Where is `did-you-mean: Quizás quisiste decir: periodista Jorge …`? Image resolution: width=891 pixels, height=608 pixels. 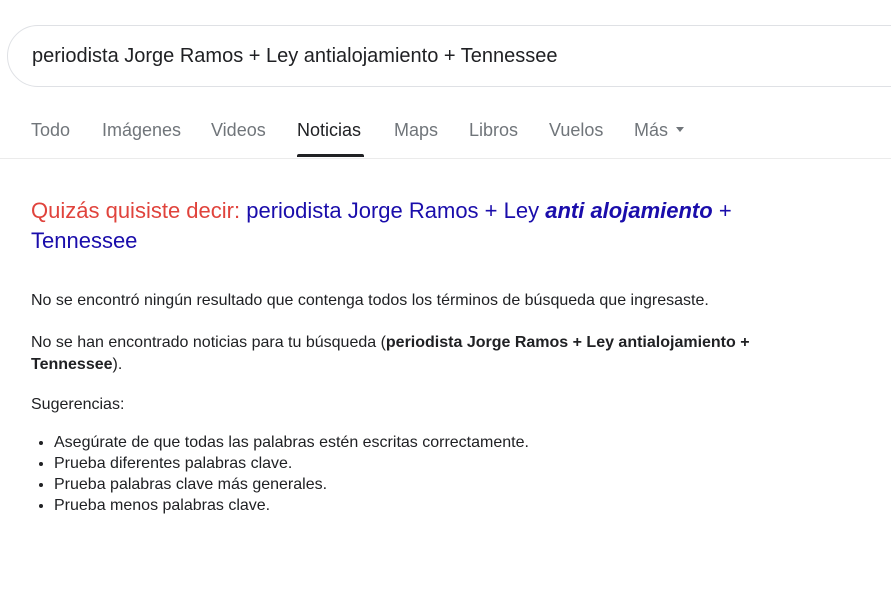 did-you-mean: Quizás quisiste decir: periodista Jorge … is located at coordinates (431, 226).